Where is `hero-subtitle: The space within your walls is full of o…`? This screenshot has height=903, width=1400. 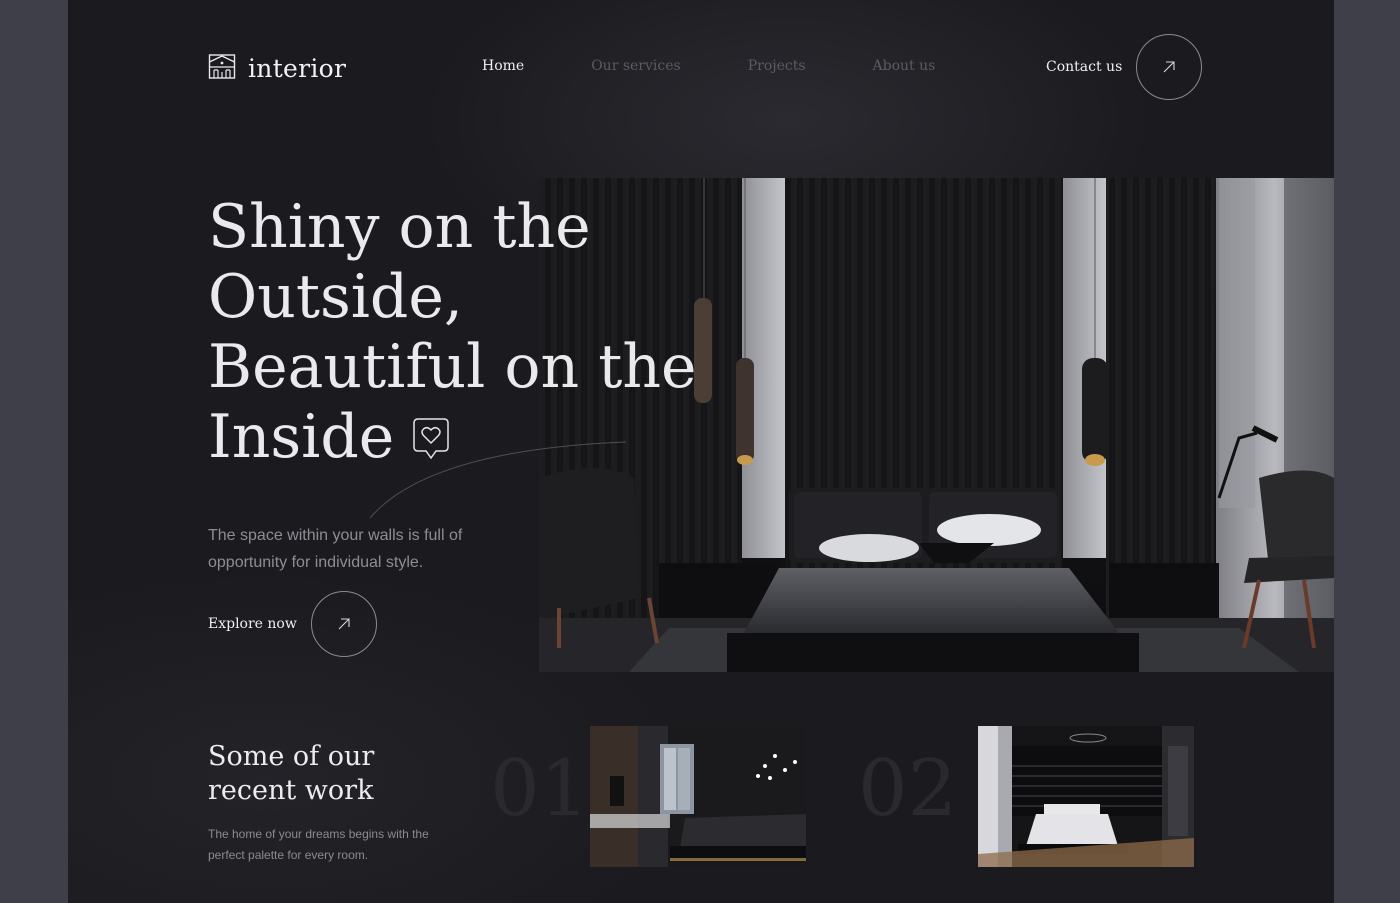 hero-subtitle: The space within your walls is full of o… is located at coordinates (335, 549).